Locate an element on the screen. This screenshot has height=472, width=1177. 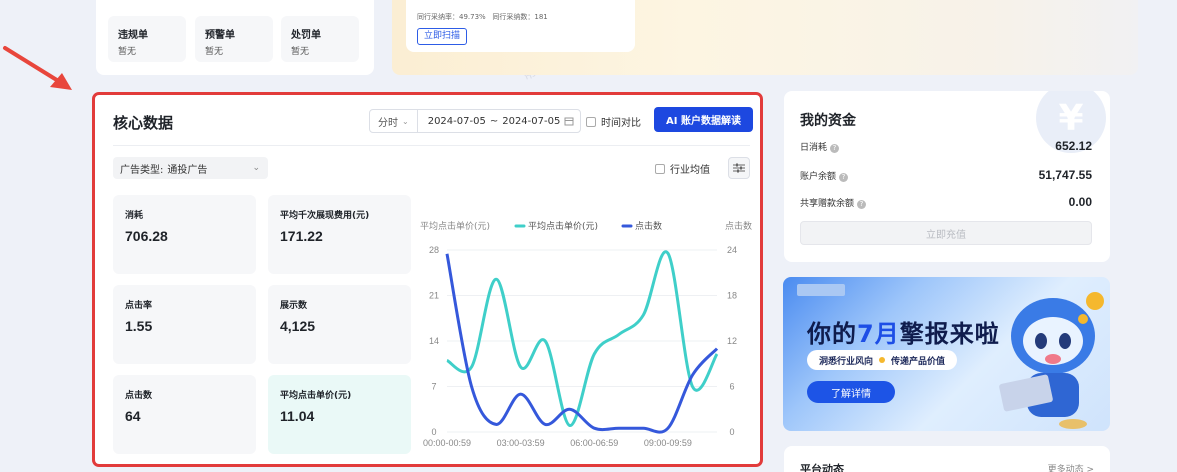
fund-row-shared-grant: 共享赠款余额? 0.00 is located at coordinates (946, 202).